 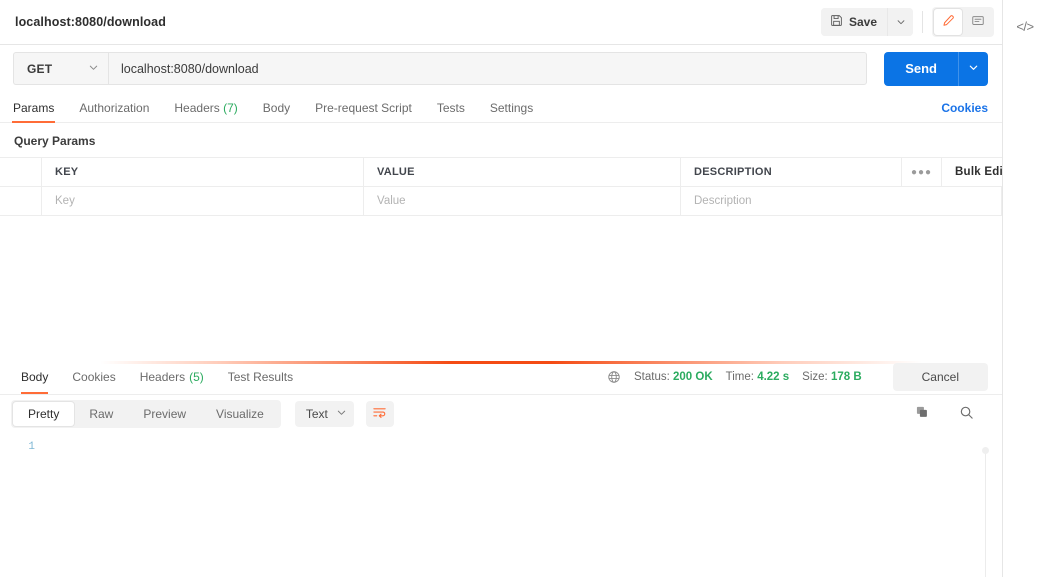 I want to click on size-value: 178 B, so click(x=846, y=377).